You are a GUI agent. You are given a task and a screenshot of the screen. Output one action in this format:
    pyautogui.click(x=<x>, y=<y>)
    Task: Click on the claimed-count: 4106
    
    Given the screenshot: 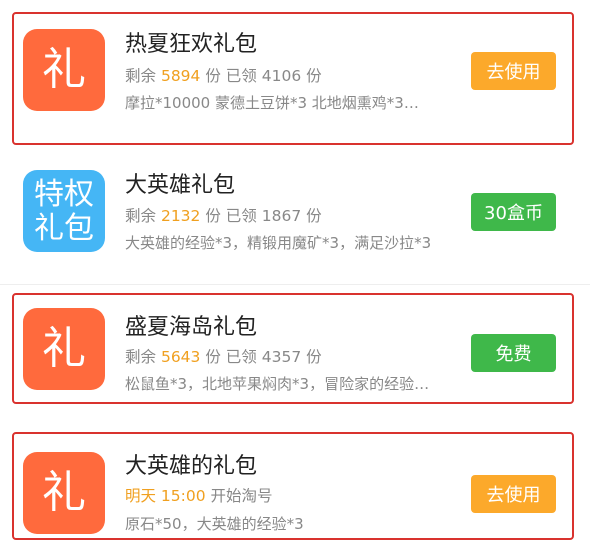 What is the action you would take?
    pyautogui.click(x=281, y=76)
    